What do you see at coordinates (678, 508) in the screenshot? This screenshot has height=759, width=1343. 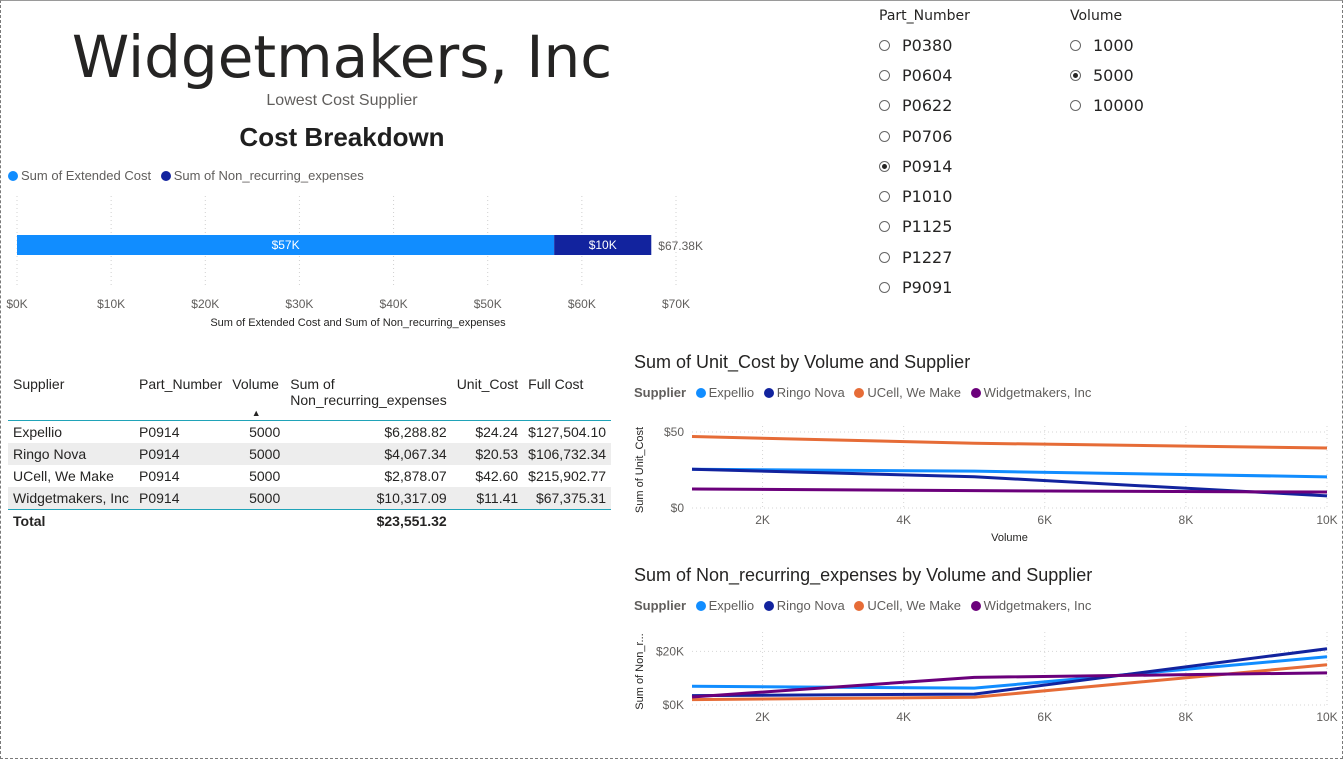 I see `y-tick-label: $0` at bounding box center [678, 508].